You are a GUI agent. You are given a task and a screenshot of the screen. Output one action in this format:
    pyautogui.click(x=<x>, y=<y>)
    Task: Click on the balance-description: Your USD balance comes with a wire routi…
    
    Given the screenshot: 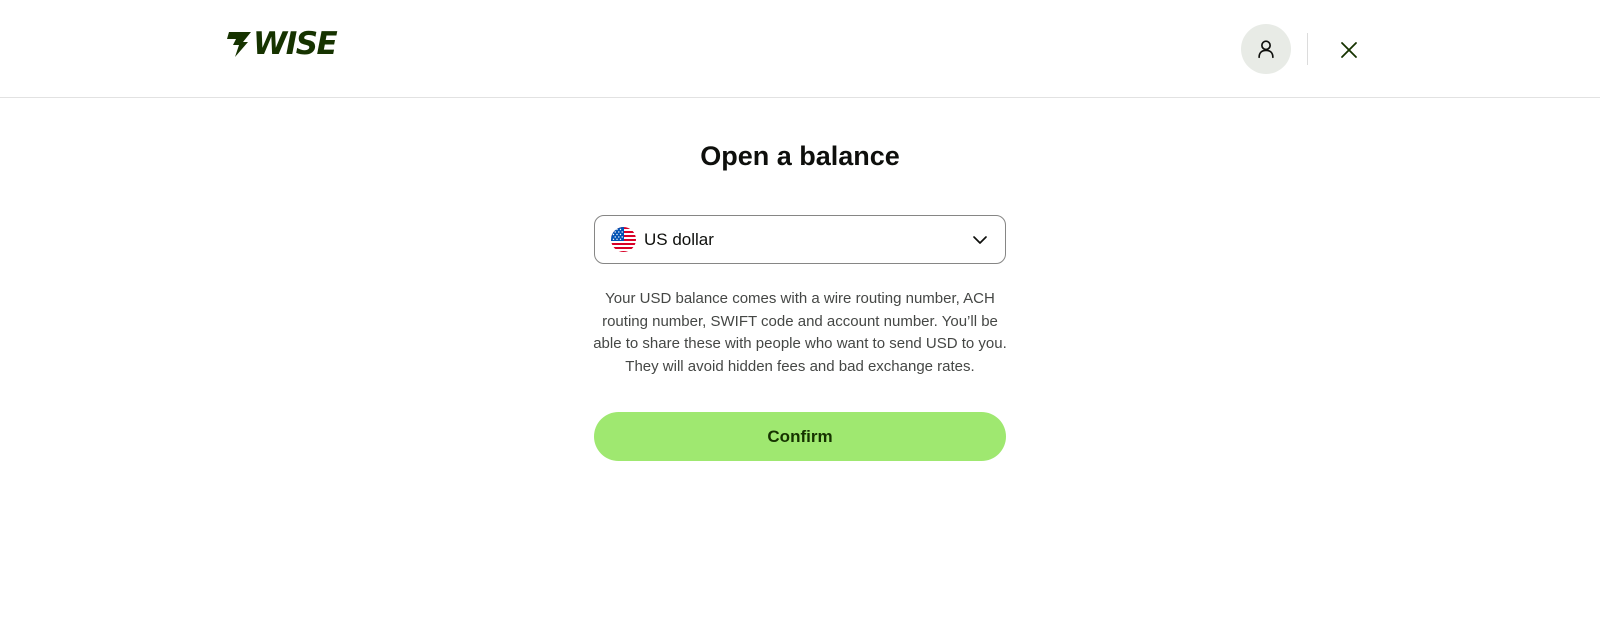 What is the action you would take?
    pyautogui.click(x=800, y=332)
    